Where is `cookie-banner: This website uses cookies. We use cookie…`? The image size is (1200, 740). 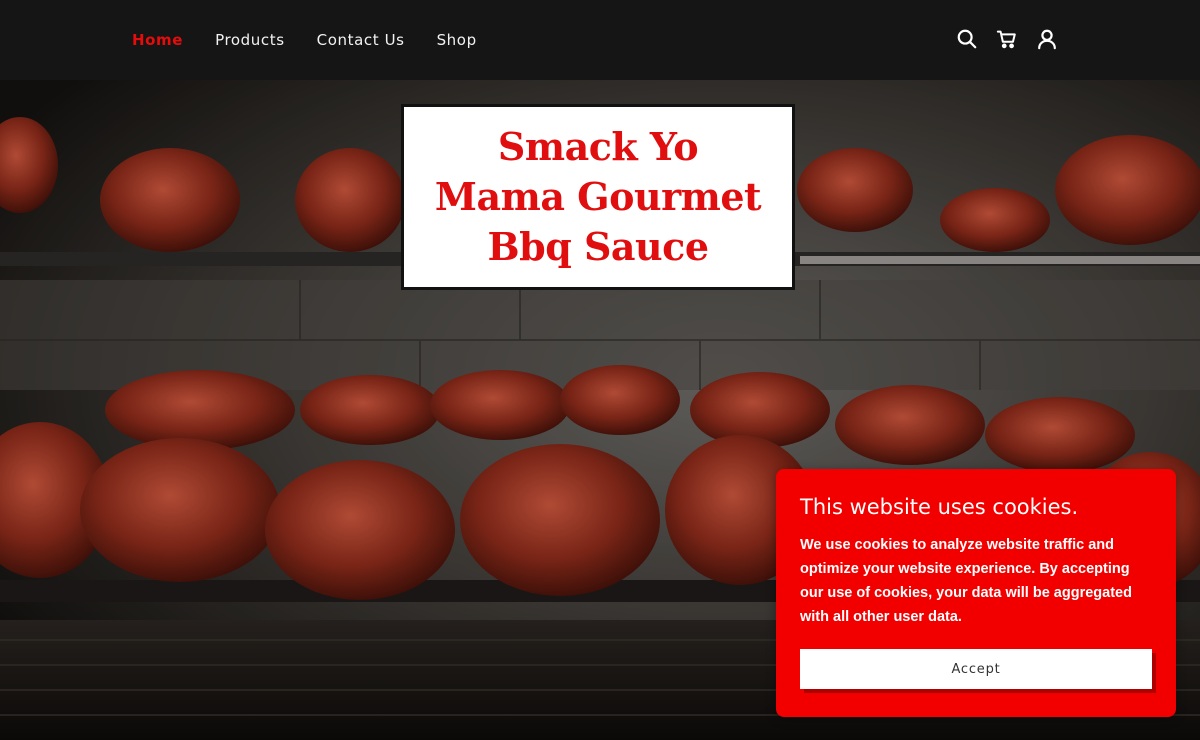 cookie-banner: This website uses cookies. We use cookie… is located at coordinates (976, 593).